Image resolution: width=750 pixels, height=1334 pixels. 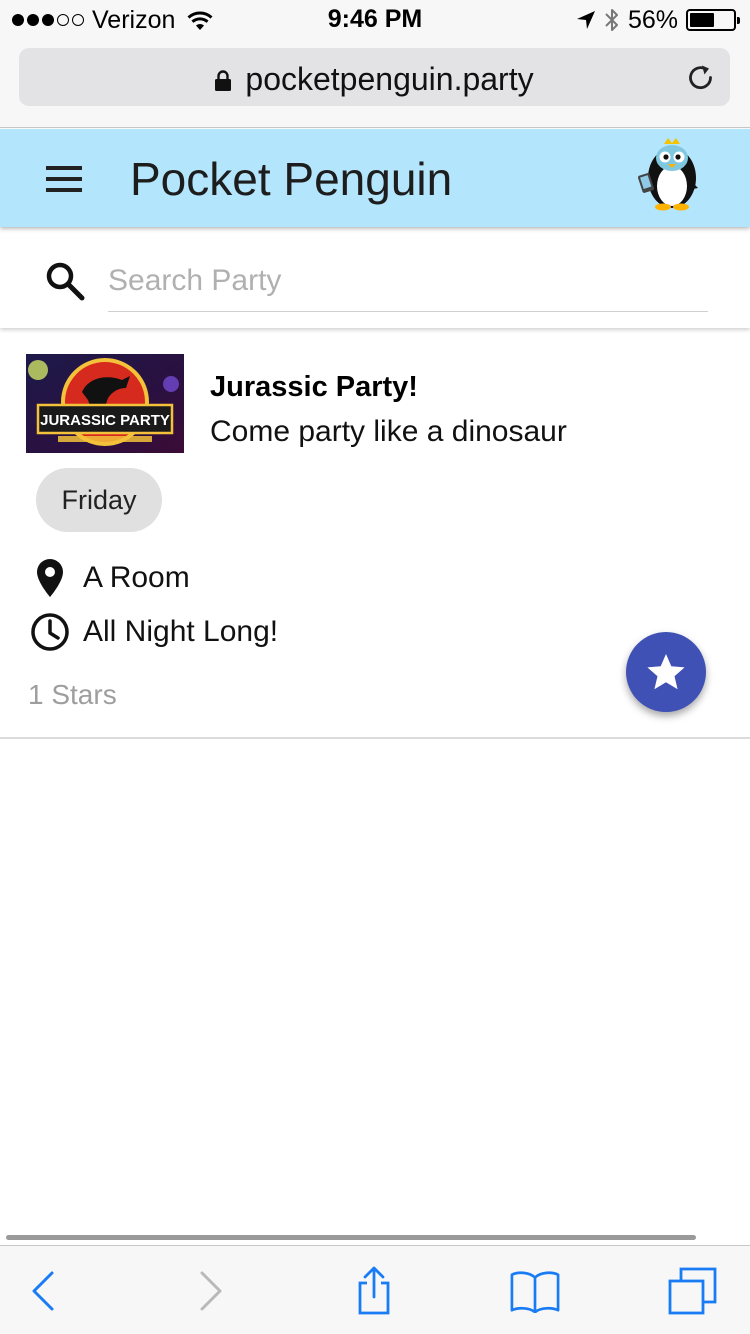 I want to click on battery-percent: 56%, so click(x=652, y=19).